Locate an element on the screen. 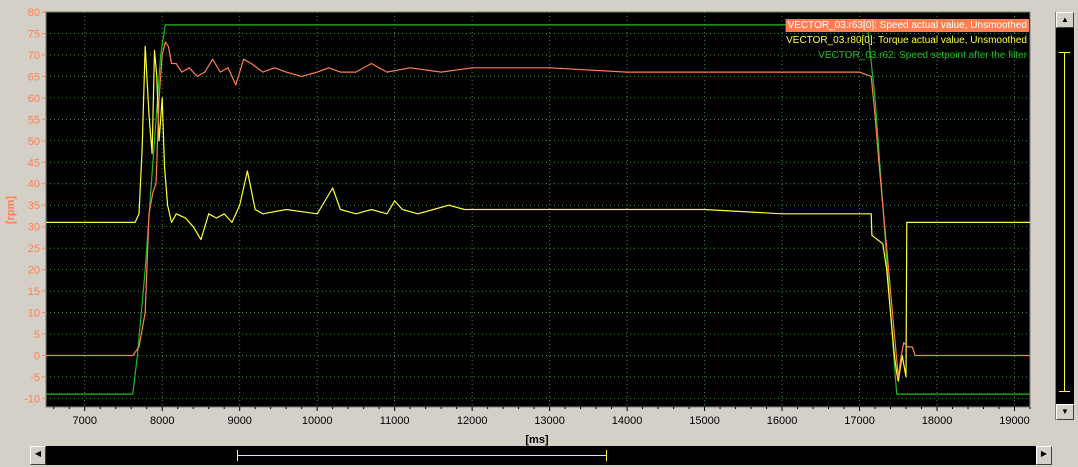 The height and width of the screenshot is (467, 1078). y-tick-label: 35 is located at coordinates (34, 206).